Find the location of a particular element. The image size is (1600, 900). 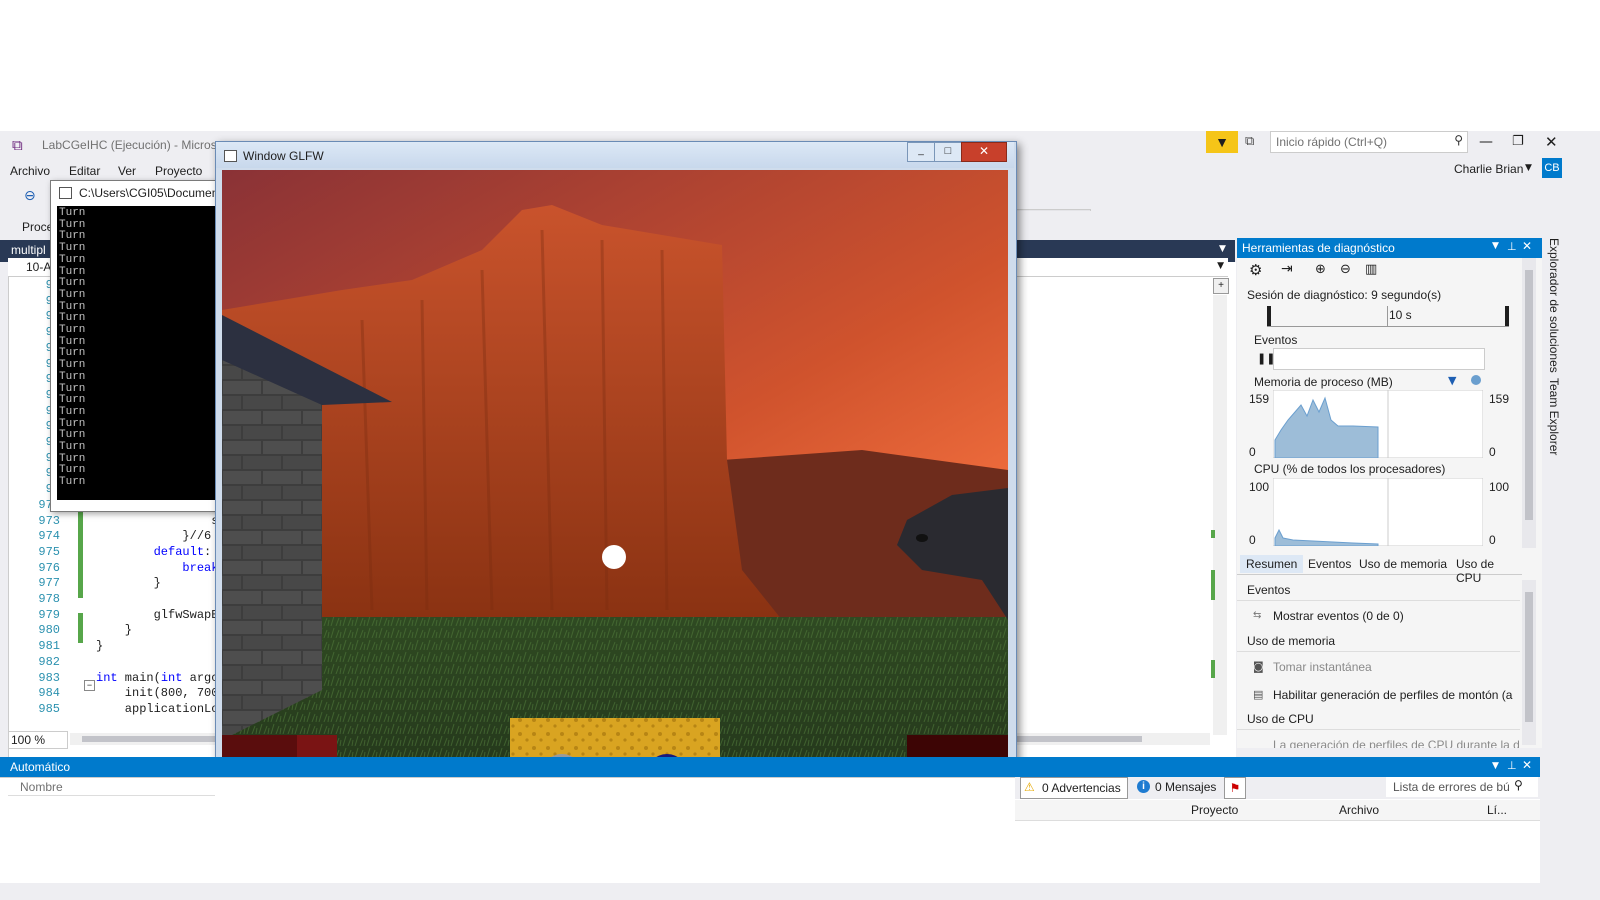

code-line: glfwSwapBu is located at coordinates (161, 615).